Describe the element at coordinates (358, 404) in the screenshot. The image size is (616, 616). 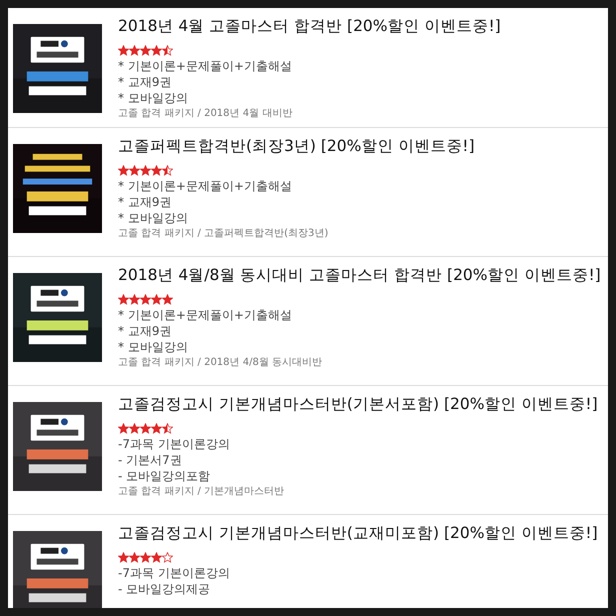
I see `product-title: 고졸검정고시 기본개념마스터반(기본서포함) [20%할인 이벤트중!]` at that location.